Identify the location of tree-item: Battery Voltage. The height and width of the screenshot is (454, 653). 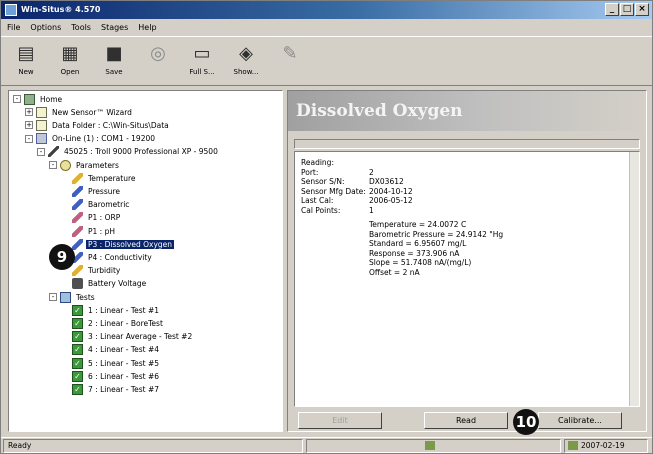
(104, 284).